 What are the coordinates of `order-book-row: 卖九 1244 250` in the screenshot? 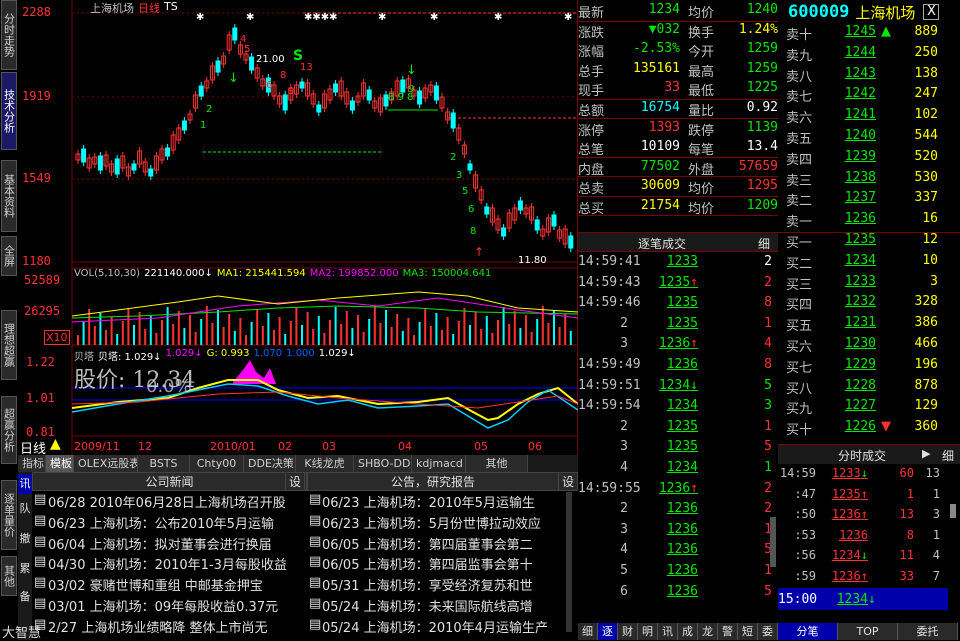 It's located at (869, 55).